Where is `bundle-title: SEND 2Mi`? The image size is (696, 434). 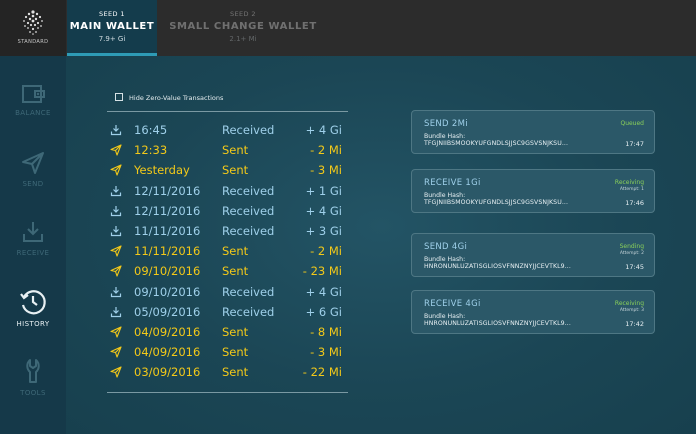
bundle-title: SEND 2Mi is located at coordinates (446, 124).